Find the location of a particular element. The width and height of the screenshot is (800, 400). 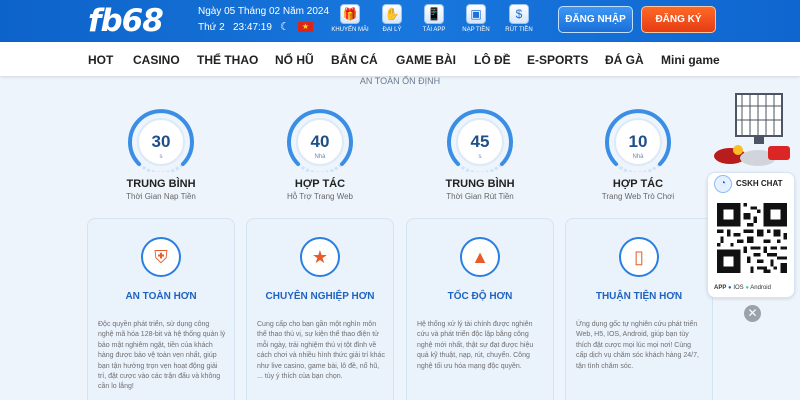

rocket-icon: ▲ is located at coordinates (480, 257).